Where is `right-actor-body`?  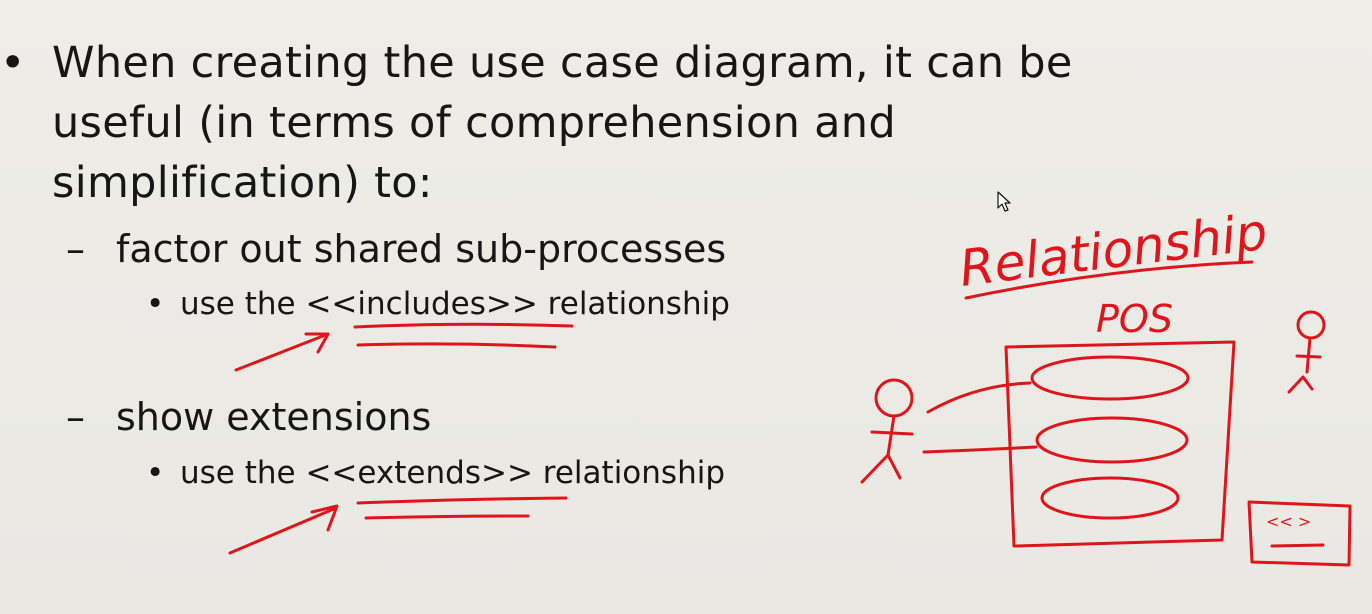 right-actor-body is located at coordinates (1308, 355).